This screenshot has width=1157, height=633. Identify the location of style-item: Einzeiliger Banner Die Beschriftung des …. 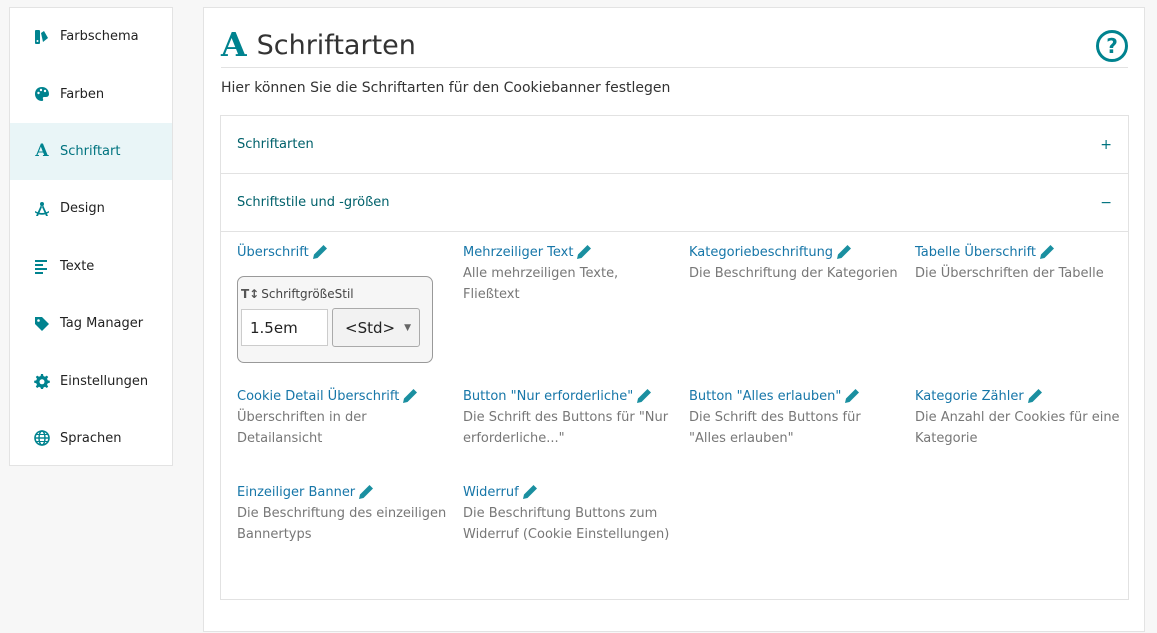
(342, 514).